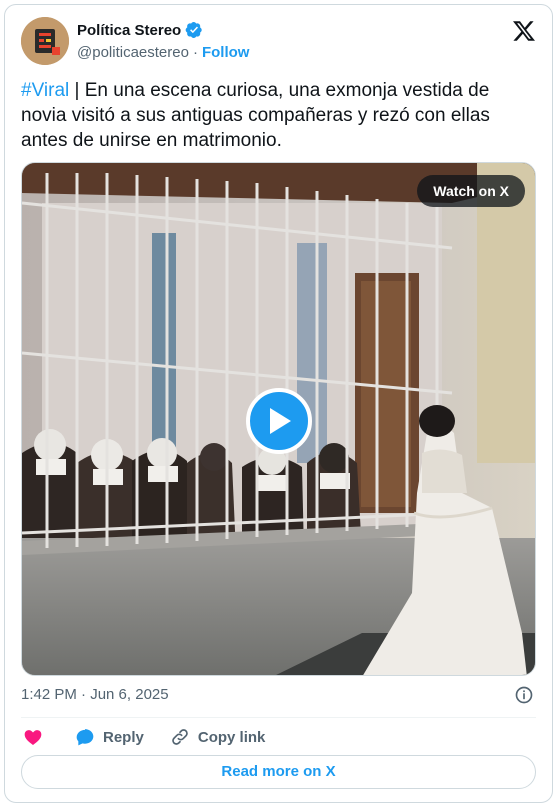 The image size is (557, 807). I want to click on author-avatar, so click(45, 41).